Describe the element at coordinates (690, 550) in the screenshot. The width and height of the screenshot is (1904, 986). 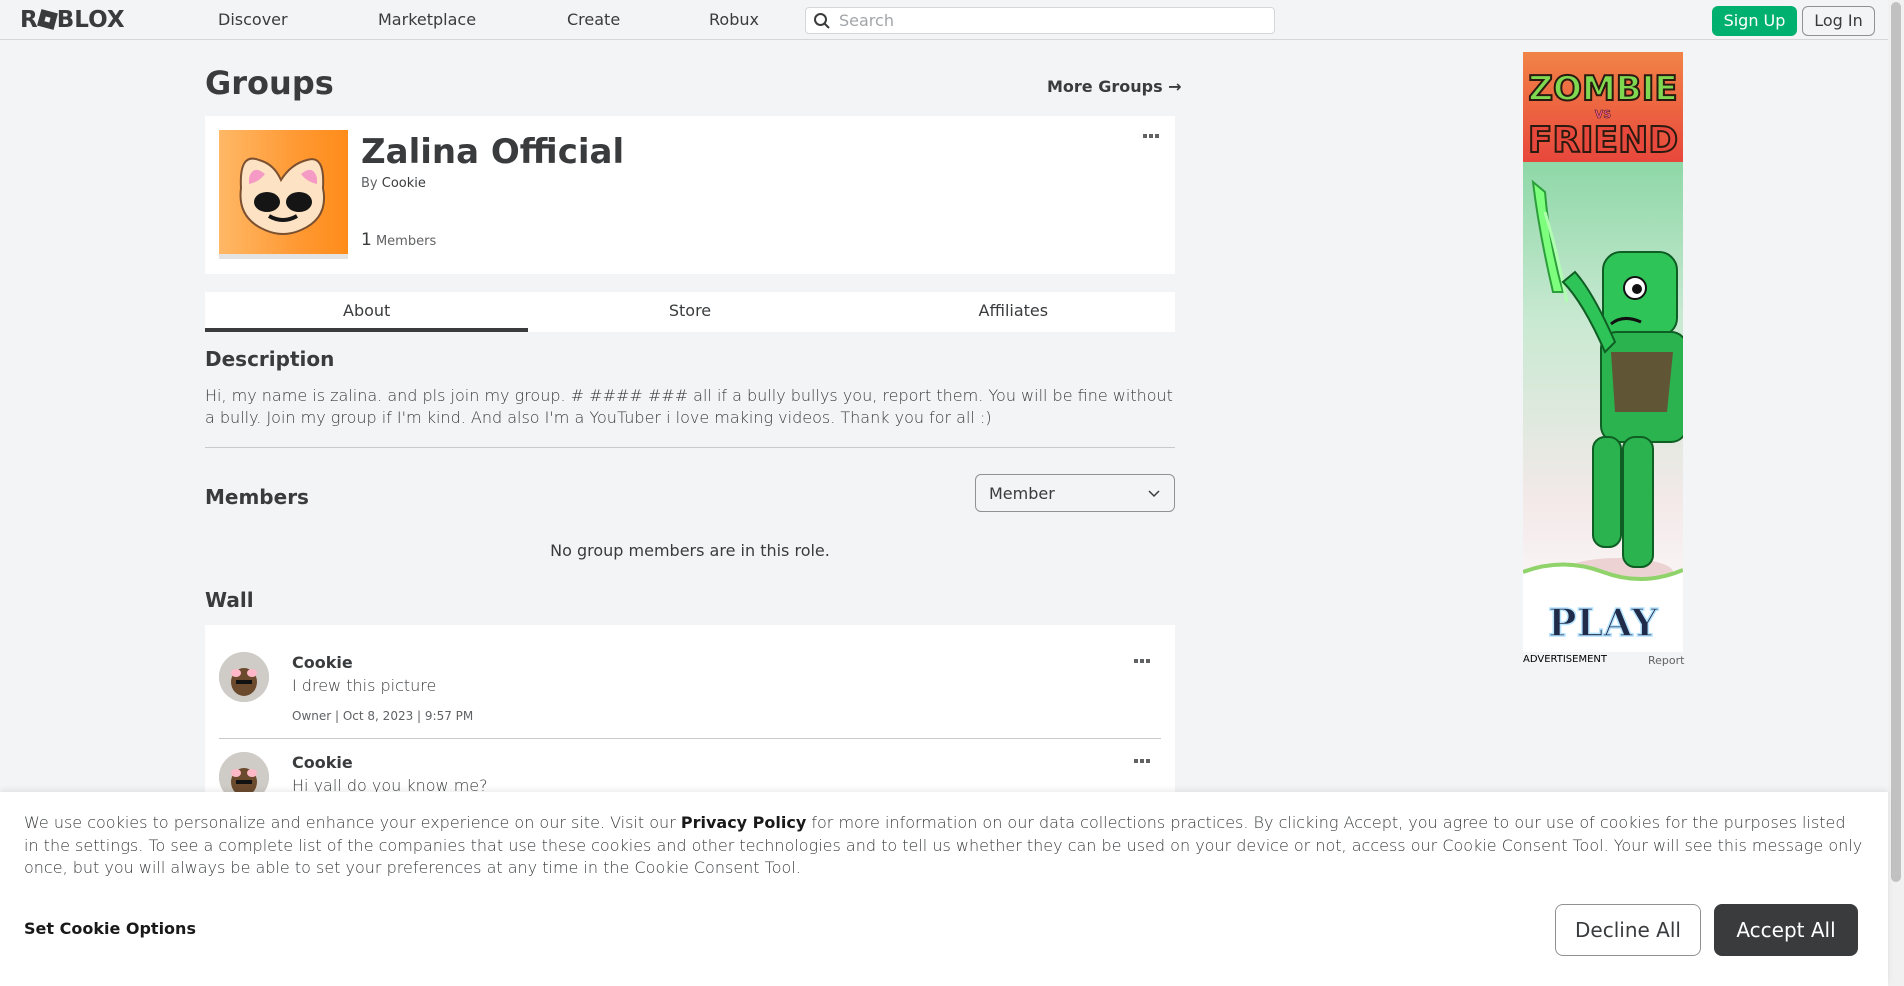
I see `no-members-message: No group members are in this role.` at that location.